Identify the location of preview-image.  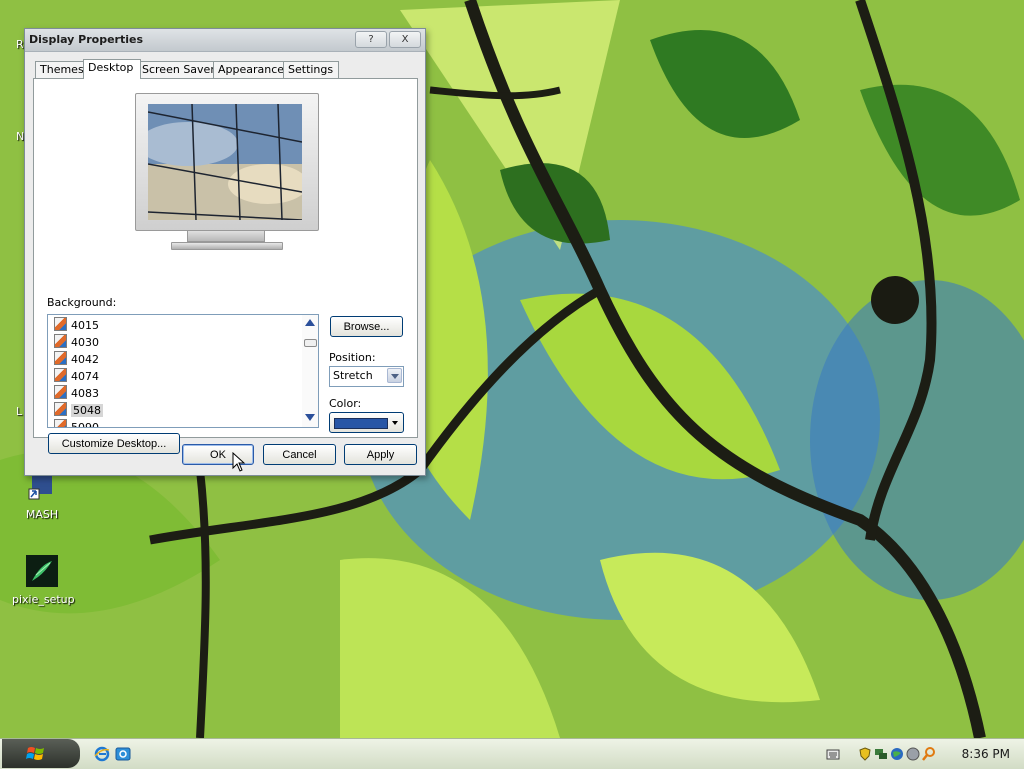
(225, 162).